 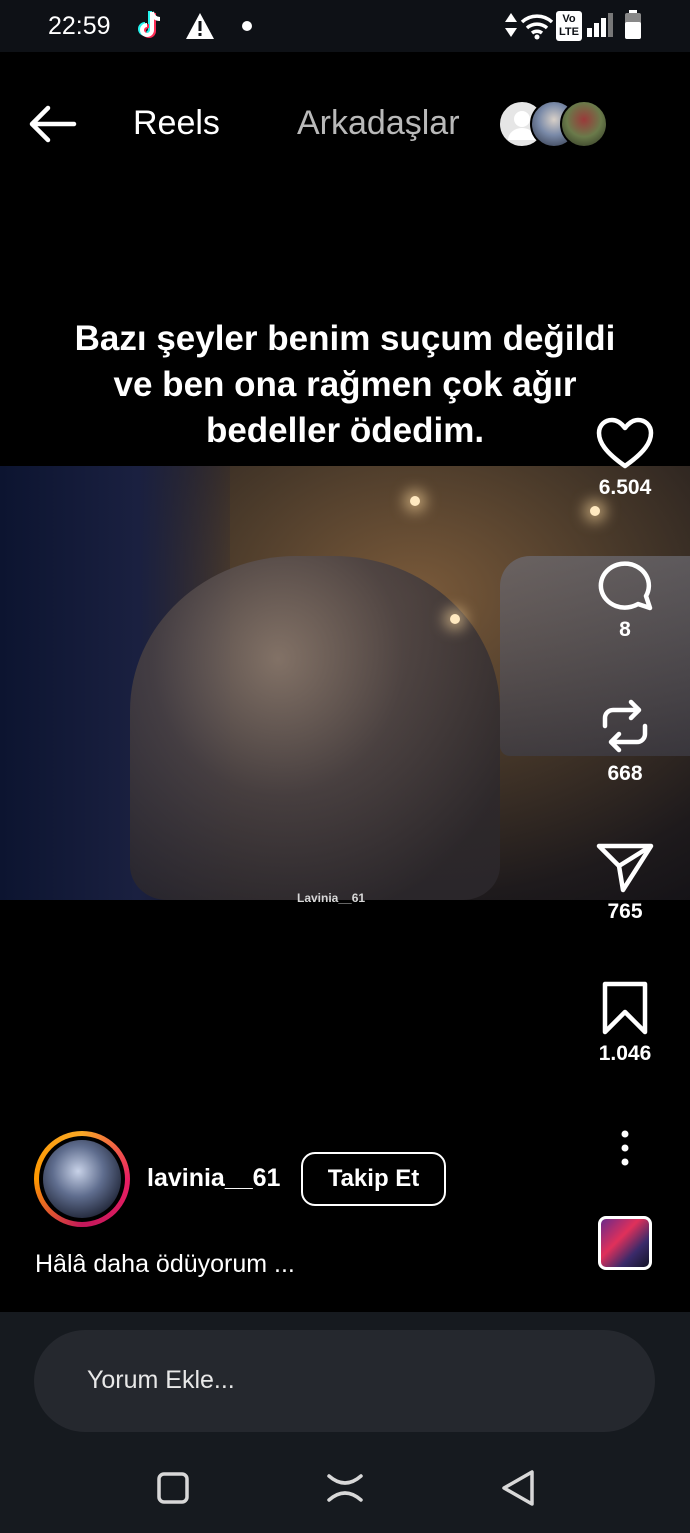 I want to click on volte-icon: Vo LTE, so click(x=569, y=26).